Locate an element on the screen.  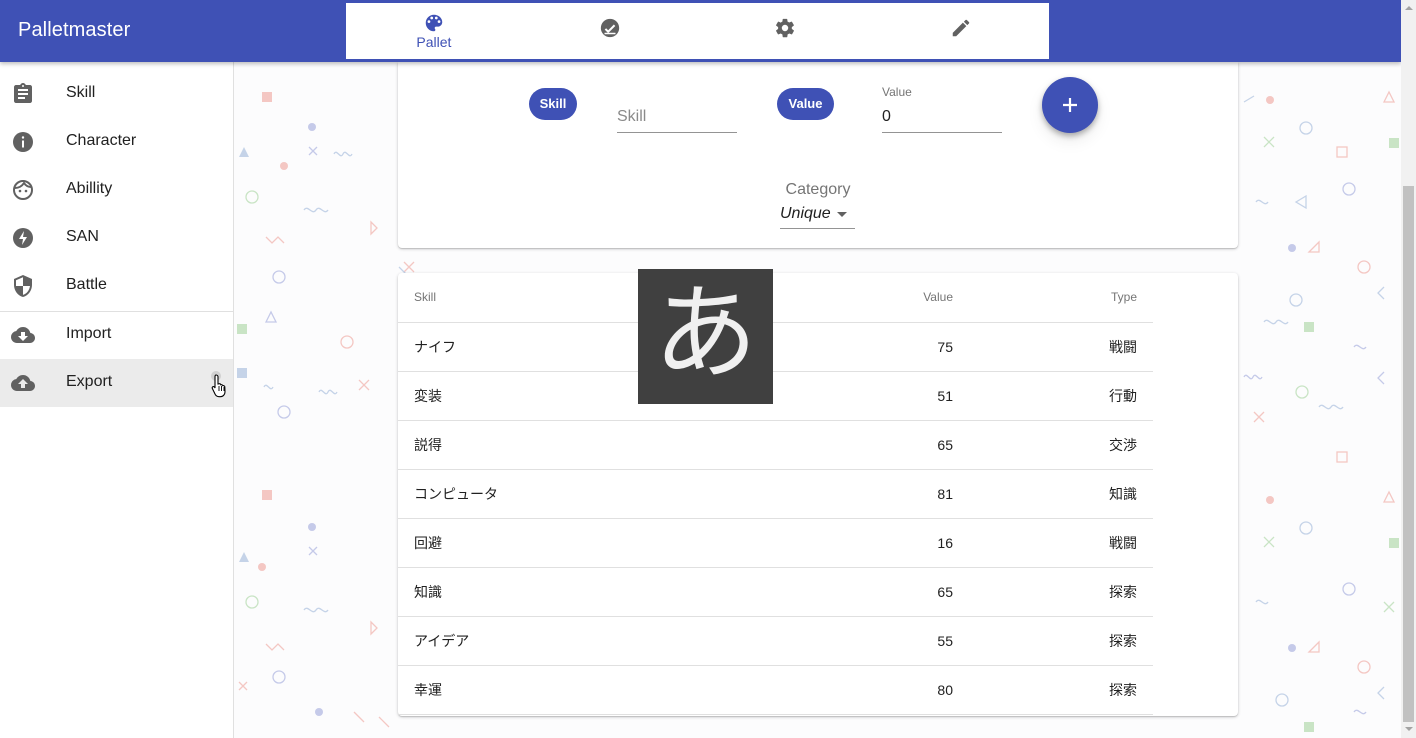
check-circle-icon is located at coordinates (609, 28).